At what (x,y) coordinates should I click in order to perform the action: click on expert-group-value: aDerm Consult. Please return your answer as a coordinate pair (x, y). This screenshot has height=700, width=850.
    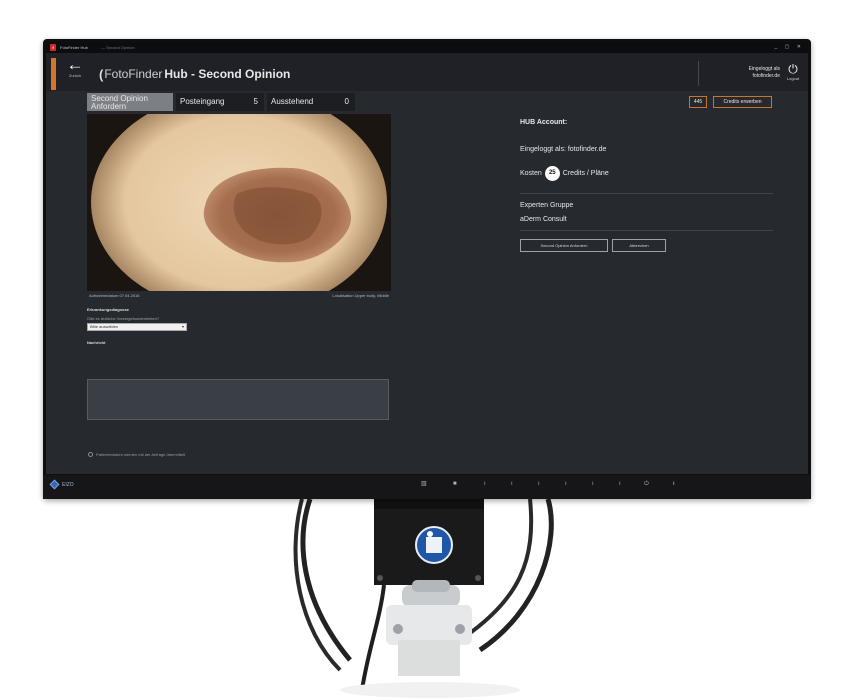
    Looking at the image, I should click on (543, 219).